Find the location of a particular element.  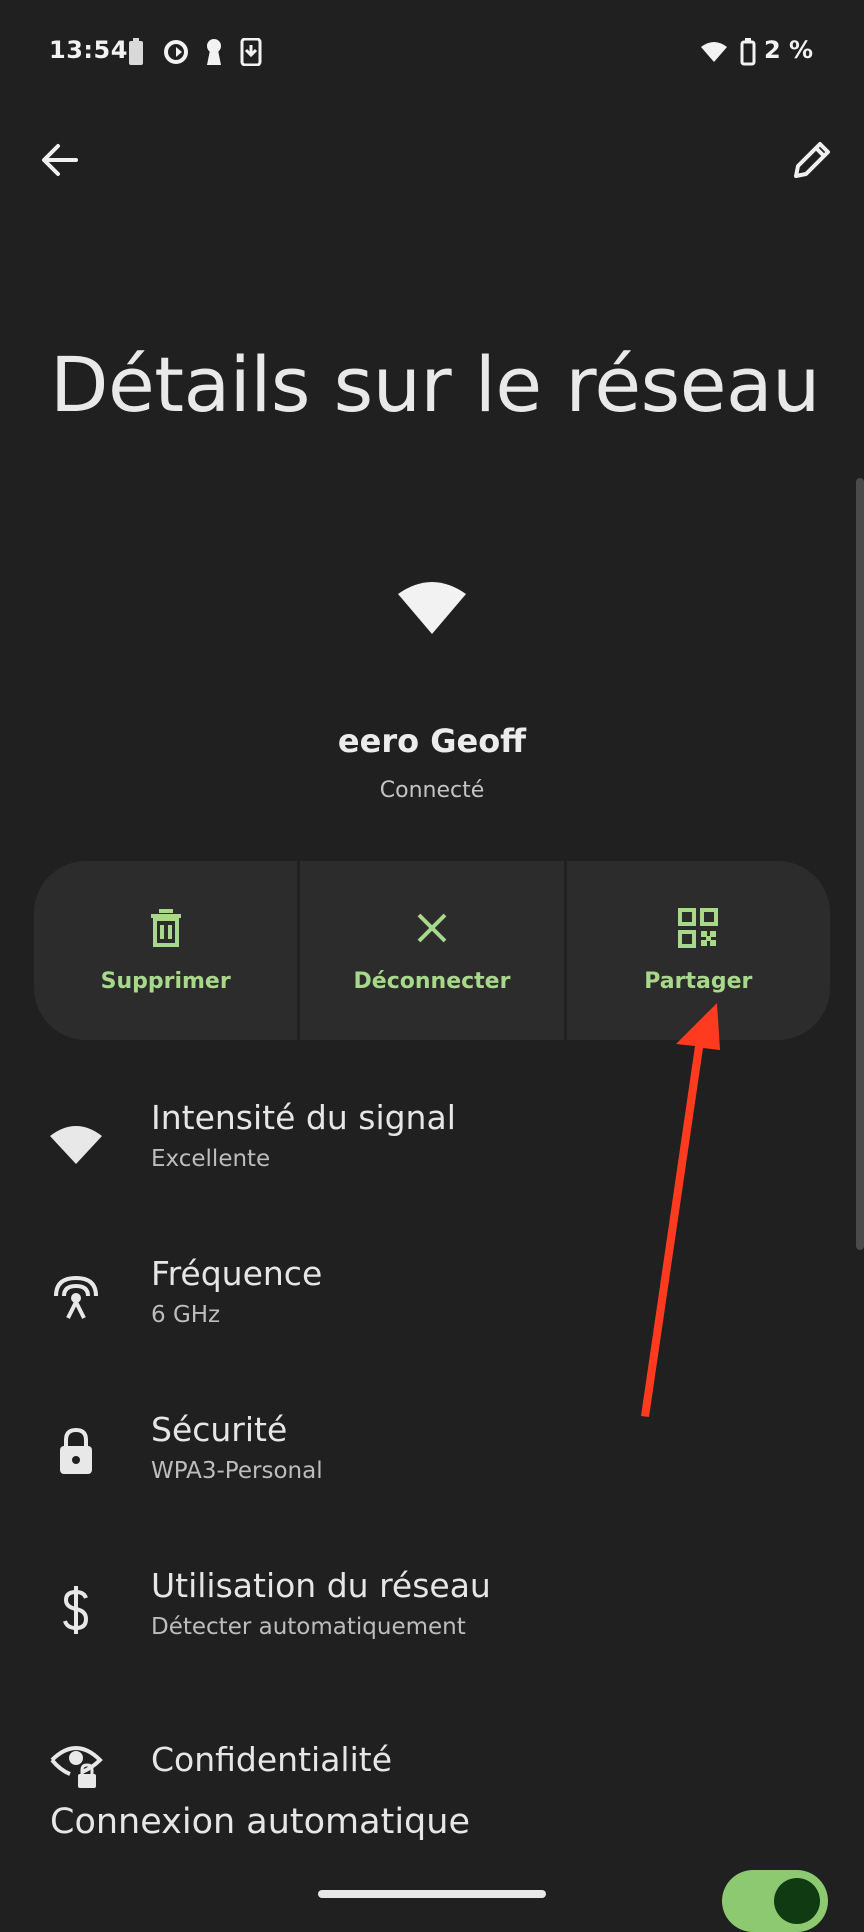

eye-lock-icon is located at coordinates (76, 1767).